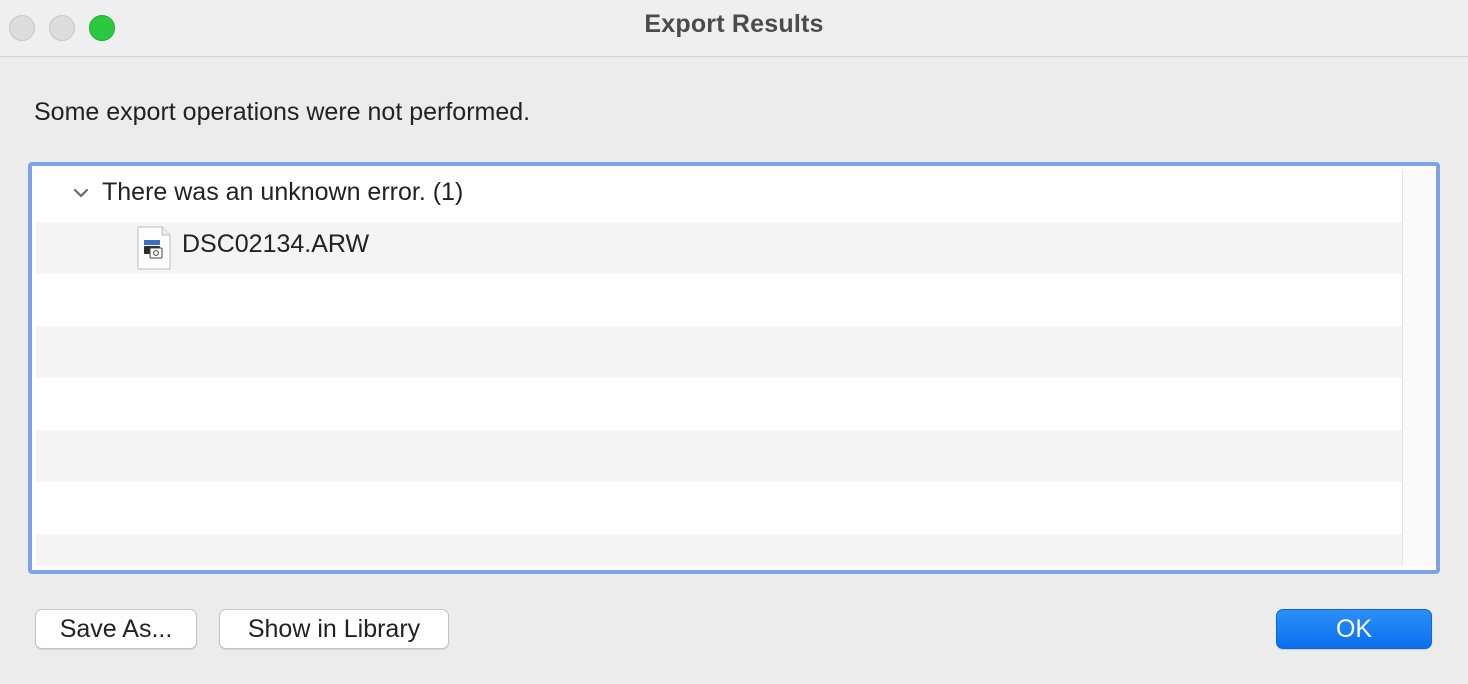 This screenshot has width=1468, height=684. What do you see at coordinates (719, 196) in the screenshot?
I see `error-group-row: There was an unknown error. (1)` at bounding box center [719, 196].